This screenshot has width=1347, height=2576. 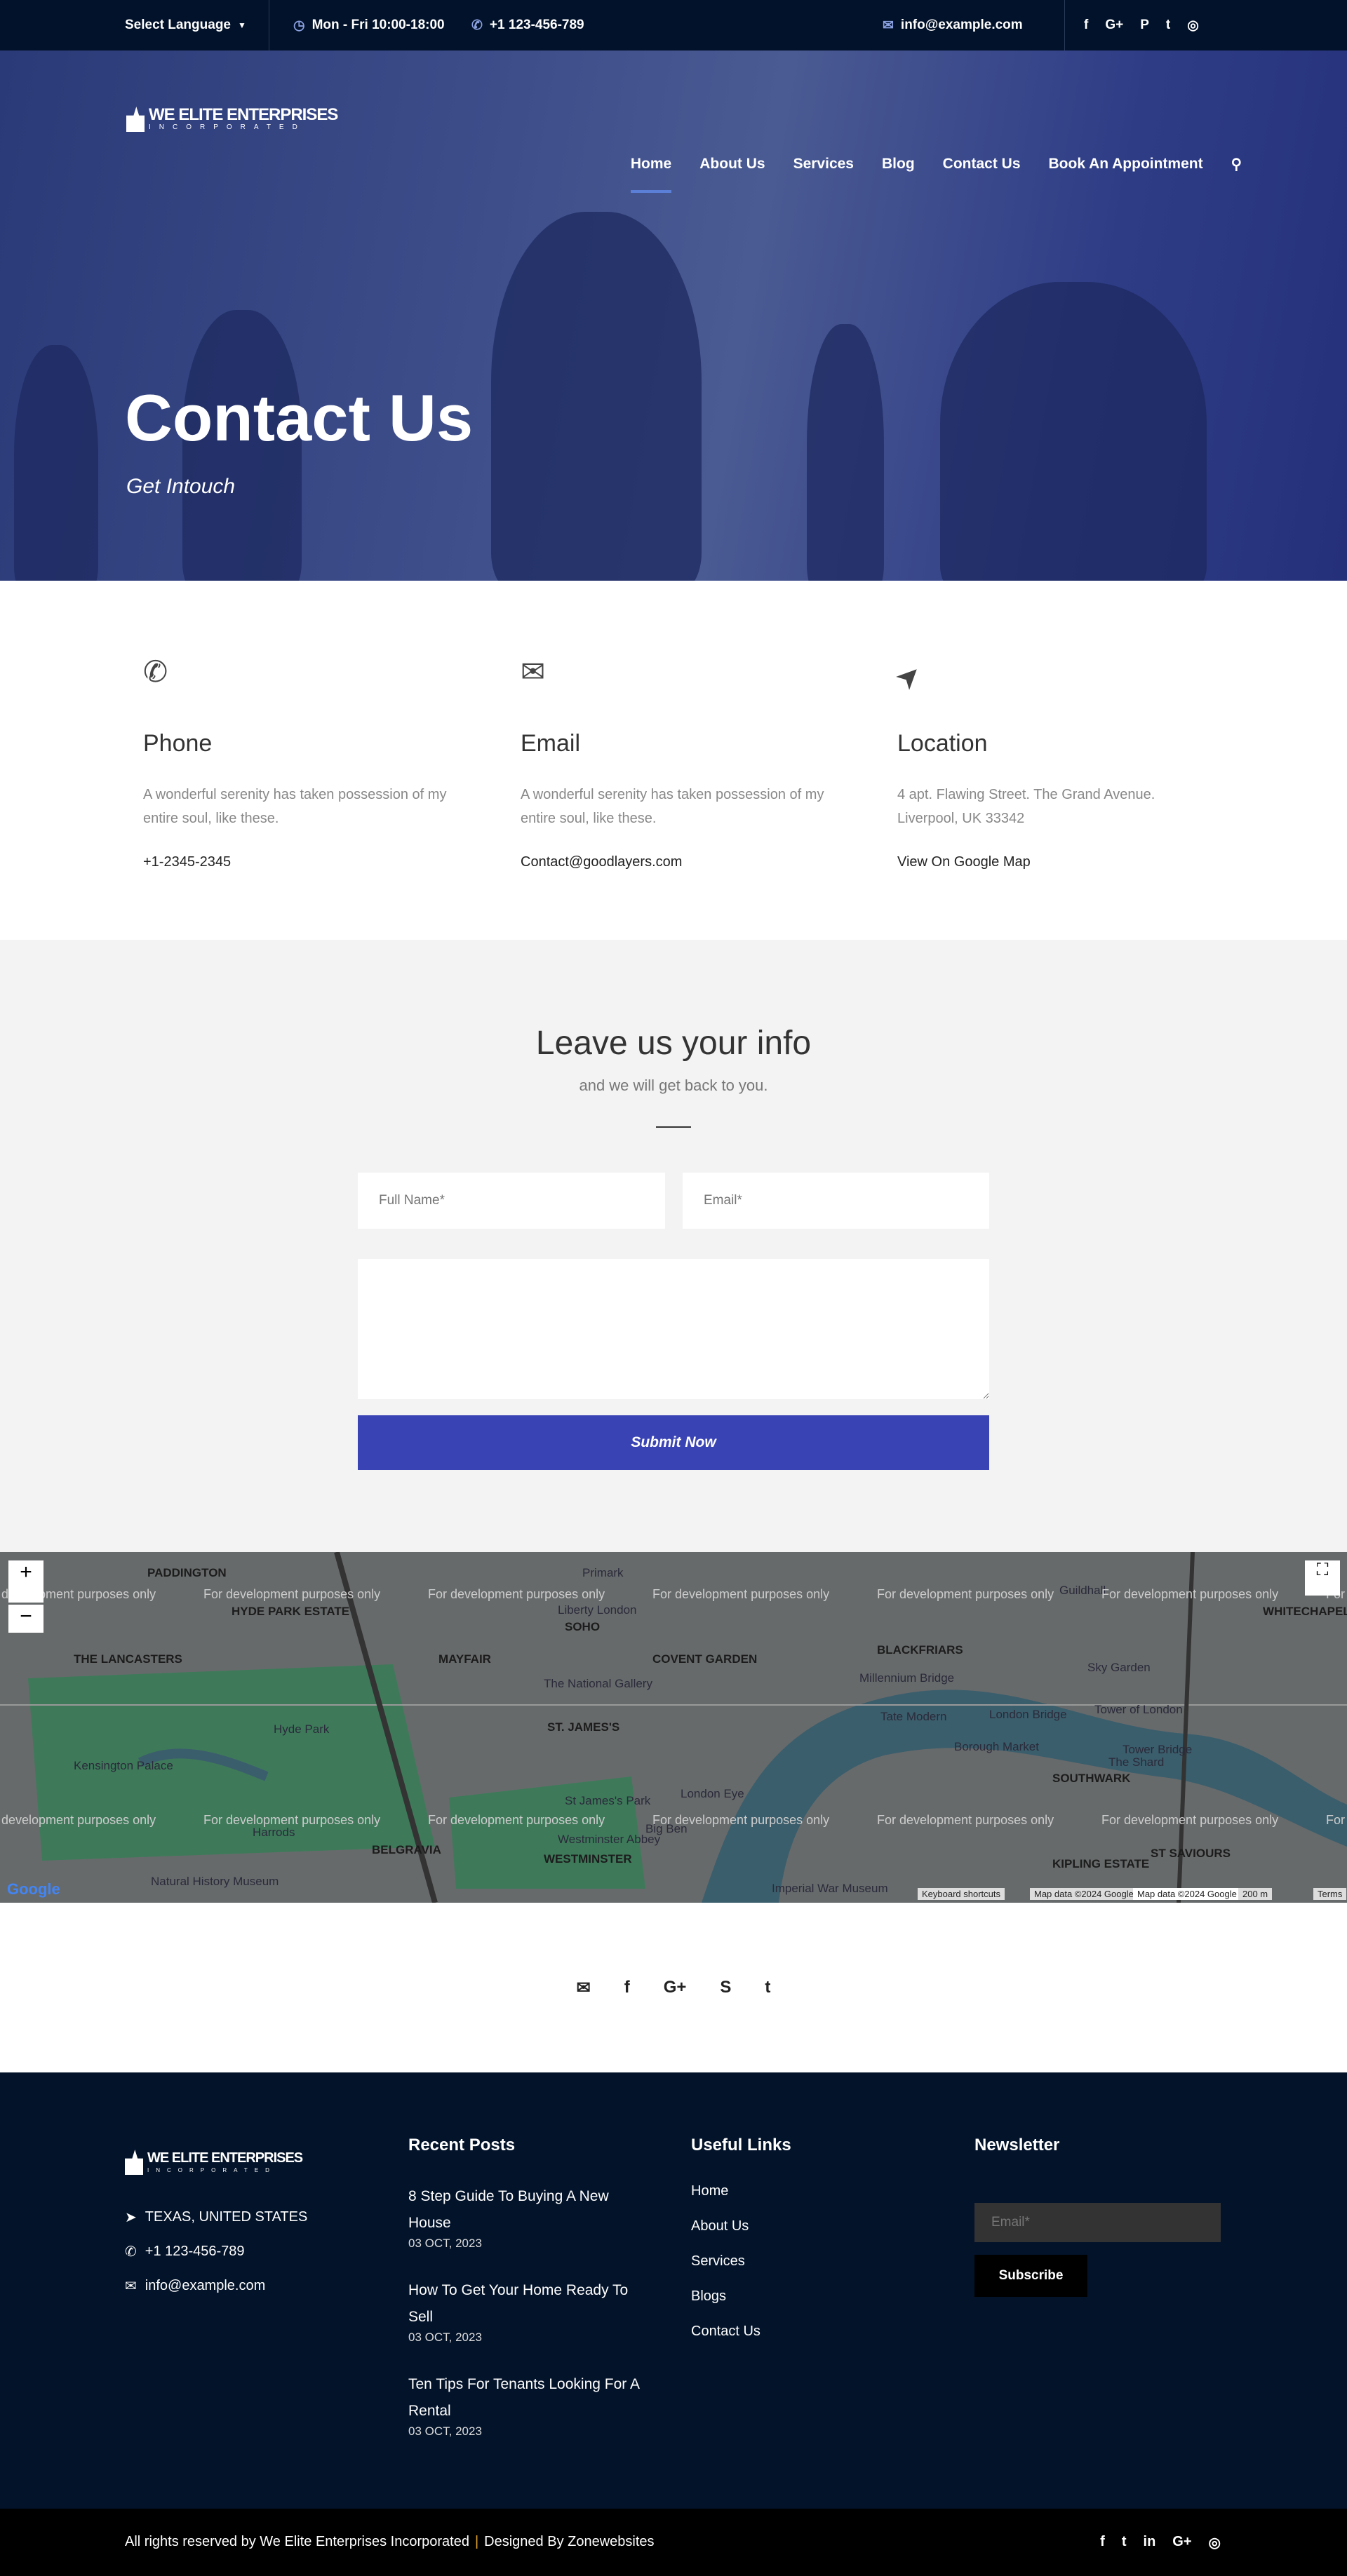 I want to click on nav-contact: Contact Us, so click(x=982, y=164).